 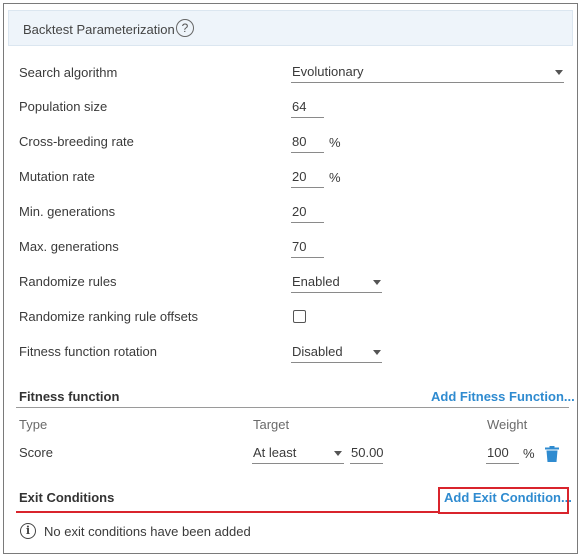 What do you see at coordinates (33, 424) in the screenshot?
I see `fitness-column-type: Type` at bounding box center [33, 424].